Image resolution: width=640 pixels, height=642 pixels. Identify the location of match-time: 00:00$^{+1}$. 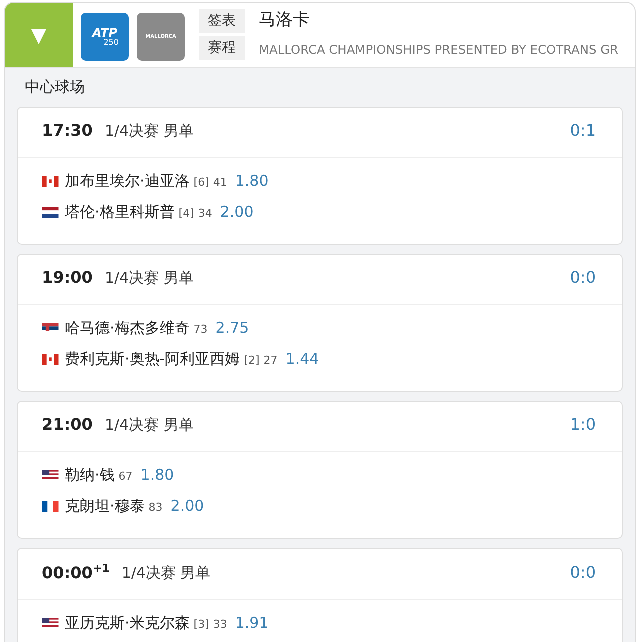
(76, 572).